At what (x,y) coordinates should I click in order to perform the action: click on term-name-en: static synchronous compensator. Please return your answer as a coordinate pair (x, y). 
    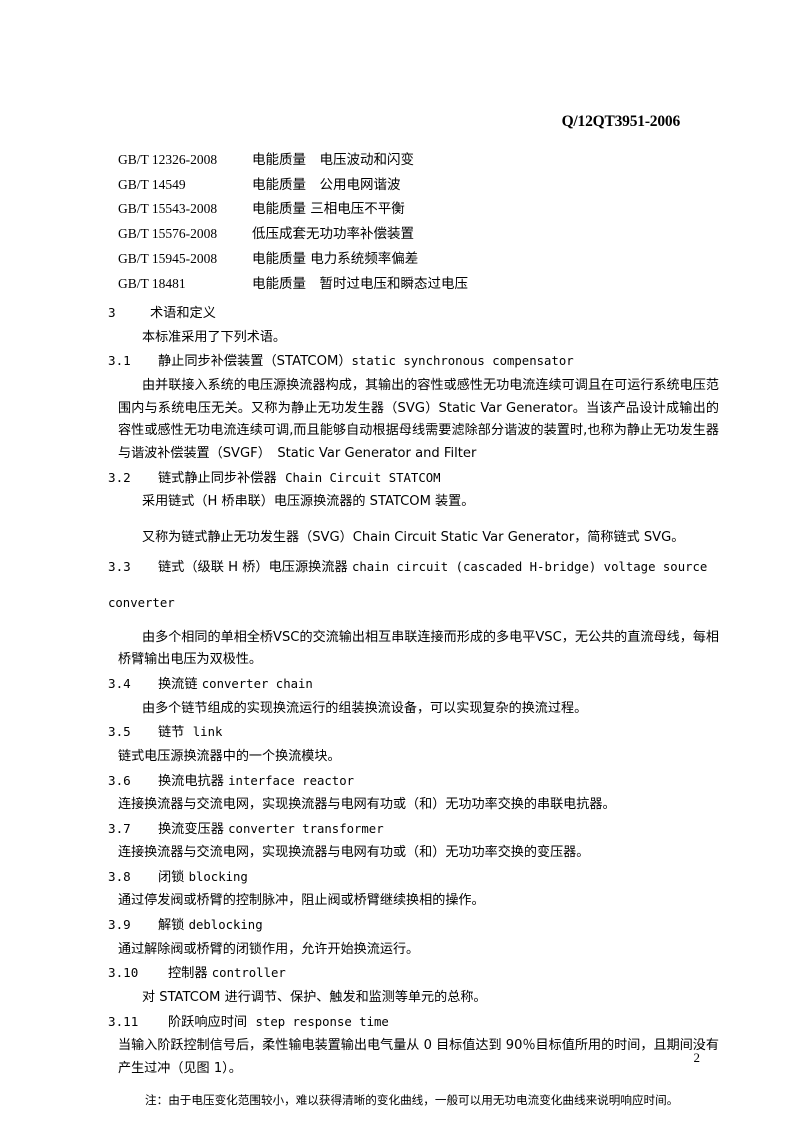
    Looking at the image, I should click on (462, 361).